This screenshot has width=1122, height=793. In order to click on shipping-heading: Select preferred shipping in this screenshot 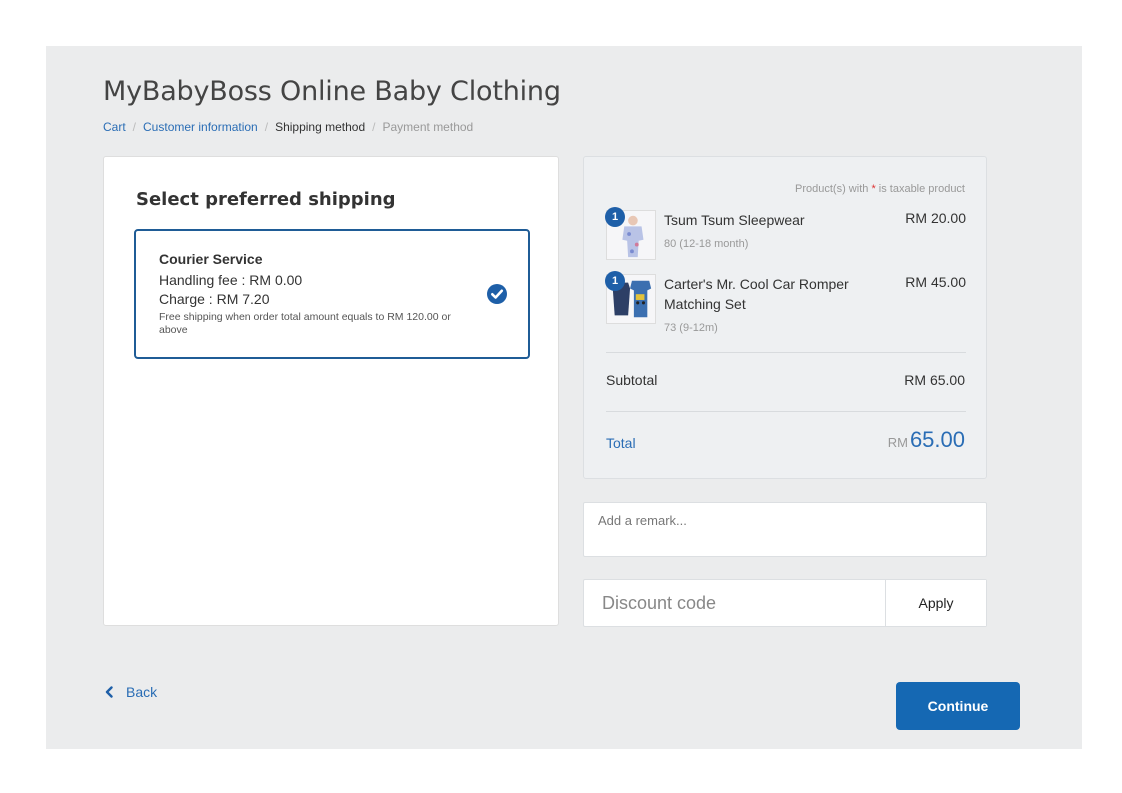, I will do `click(266, 199)`.